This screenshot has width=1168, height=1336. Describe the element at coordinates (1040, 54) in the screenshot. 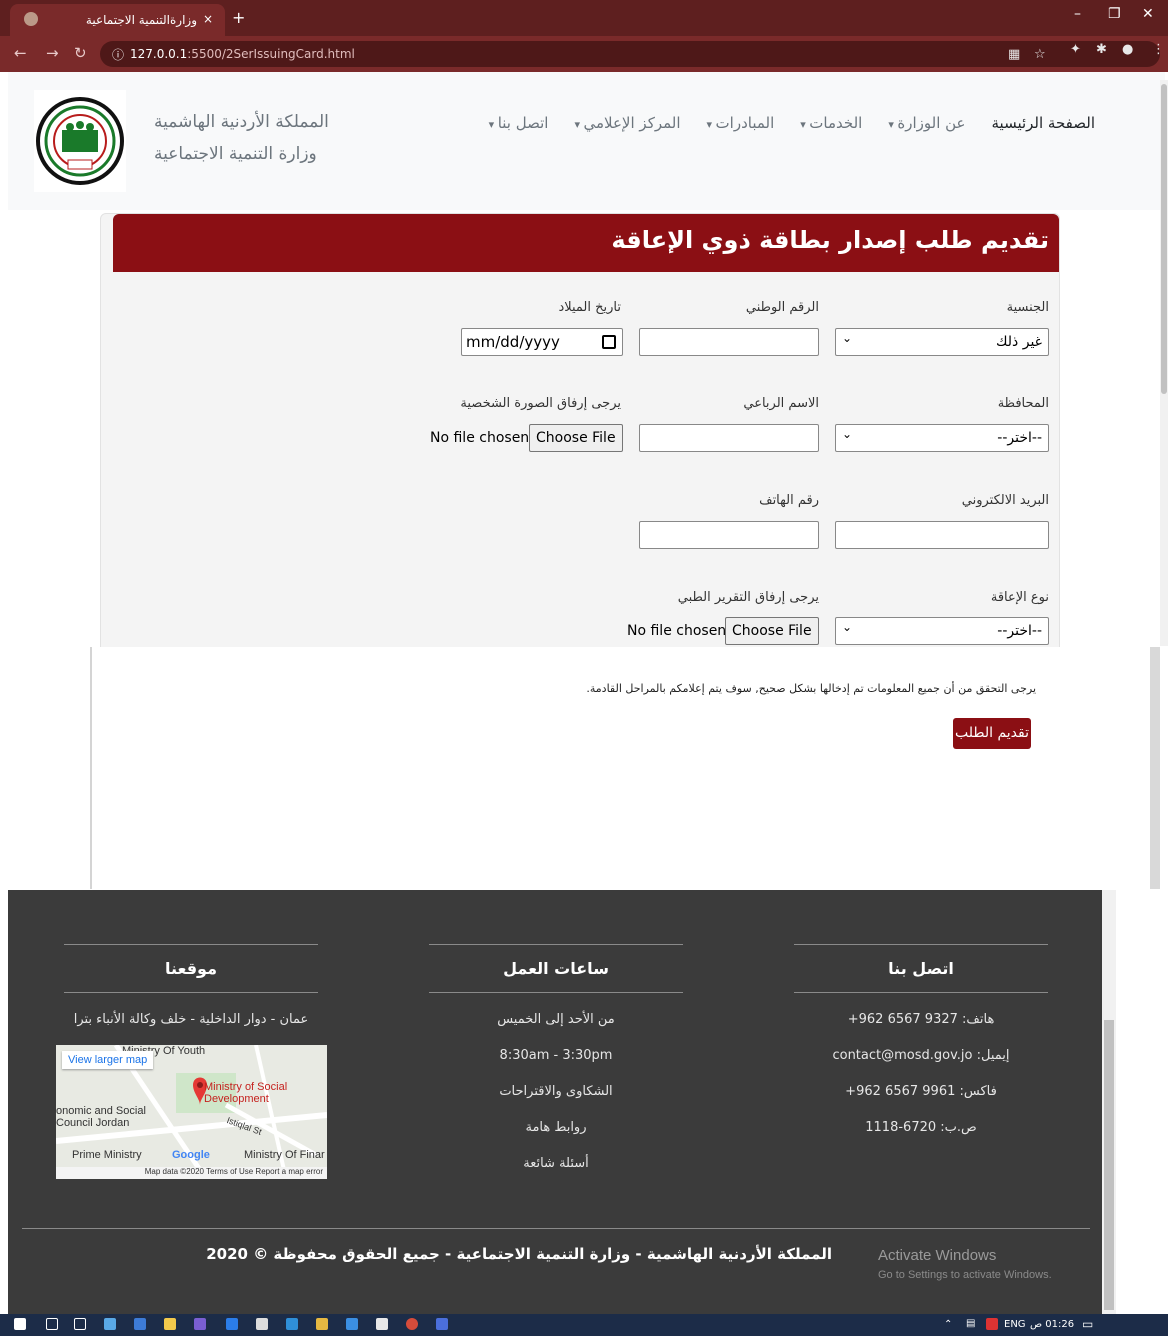

I see `star-icon: ☆` at that location.